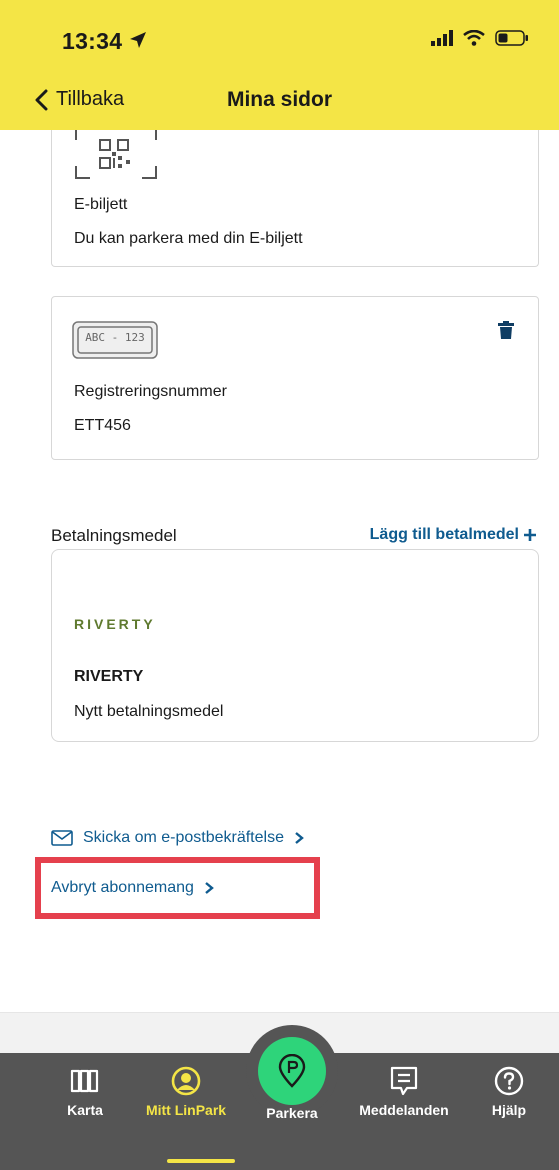 The width and height of the screenshot is (559, 1170). What do you see at coordinates (295, 378) in the screenshot?
I see `registration-card: ABC - 123 Registreringsnummer ETT456` at bounding box center [295, 378].